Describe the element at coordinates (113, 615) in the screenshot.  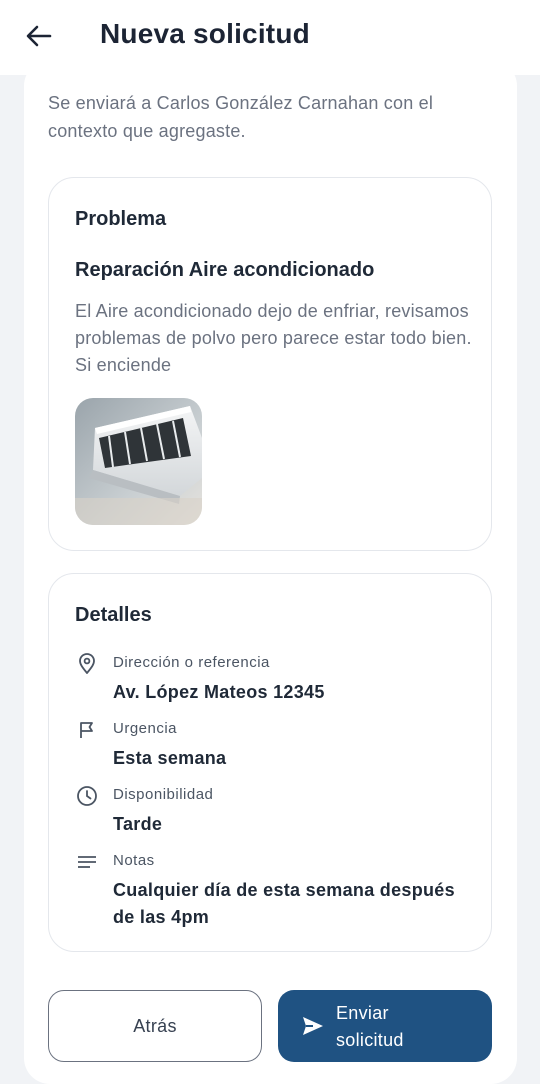
I see `details-heading: Detalles` at that location.